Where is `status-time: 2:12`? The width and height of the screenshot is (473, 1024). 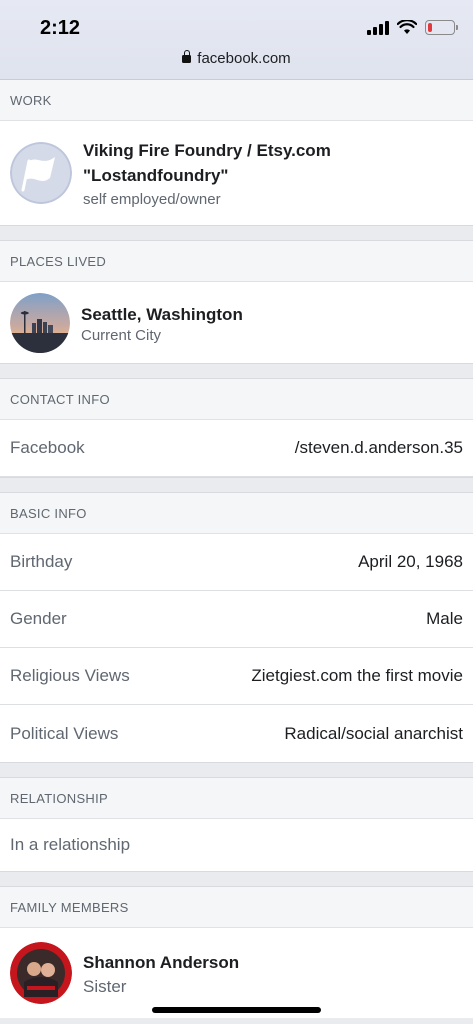 status-time: 2:12 is located at coordinates (60, 28).